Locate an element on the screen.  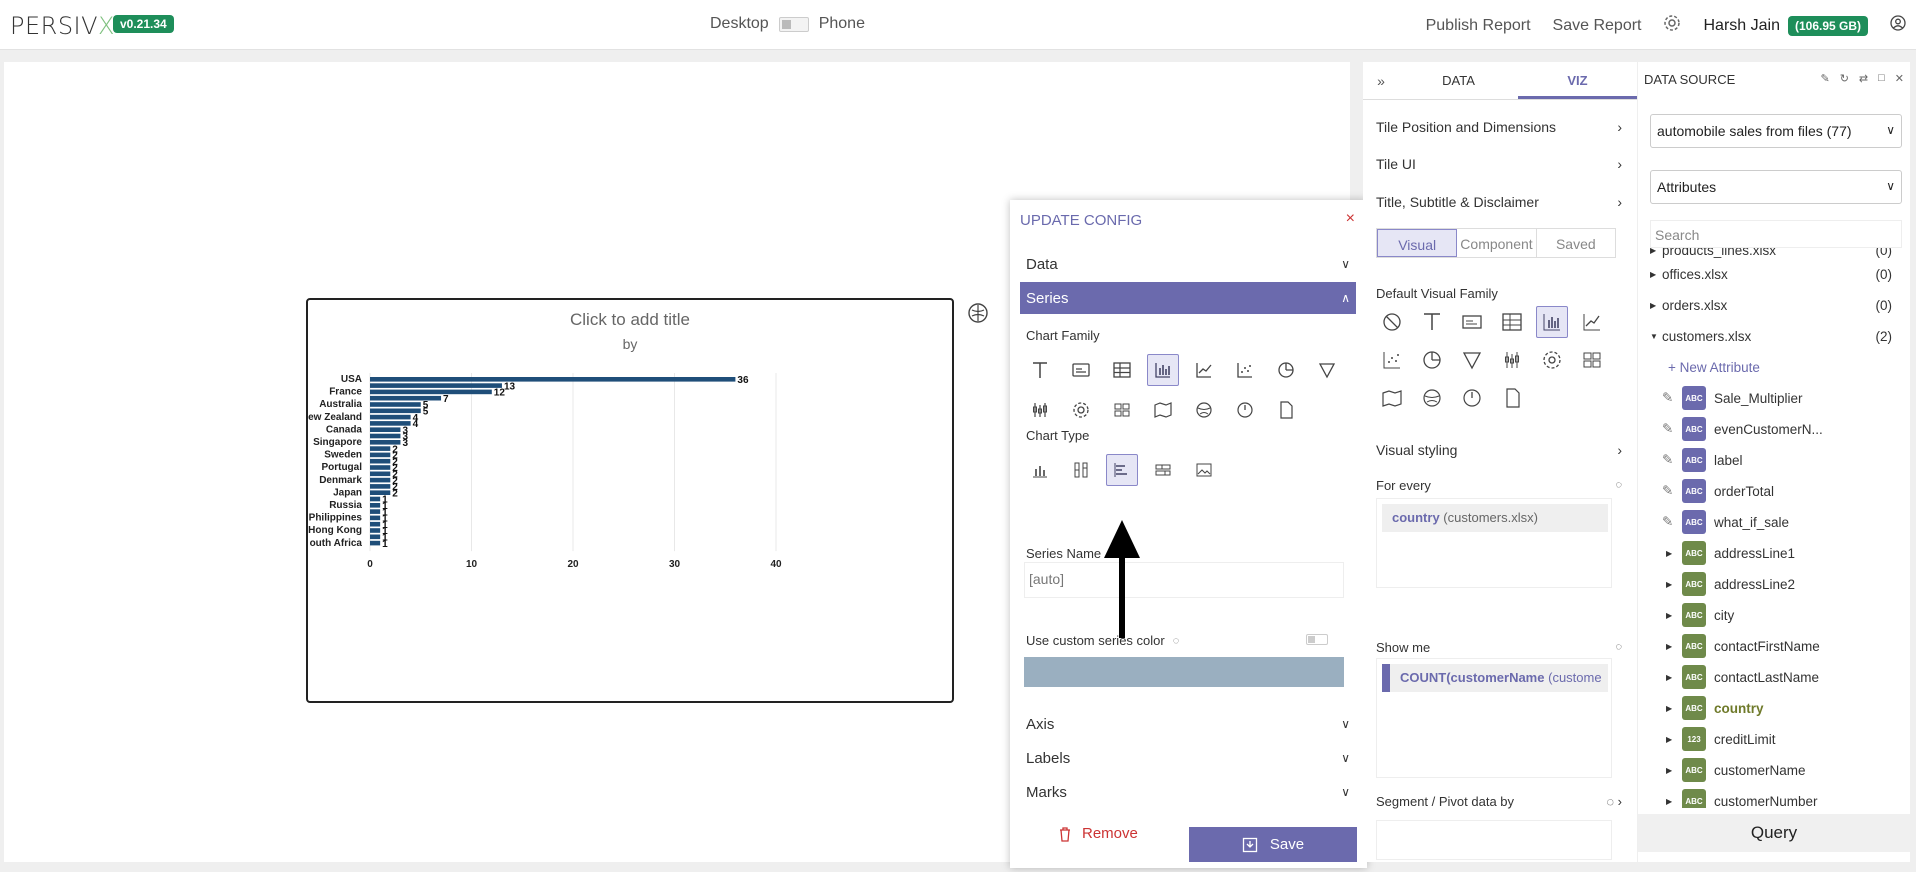
file-row: ▶ offices.xlsx (0) is located at coordinates (1775, 274).